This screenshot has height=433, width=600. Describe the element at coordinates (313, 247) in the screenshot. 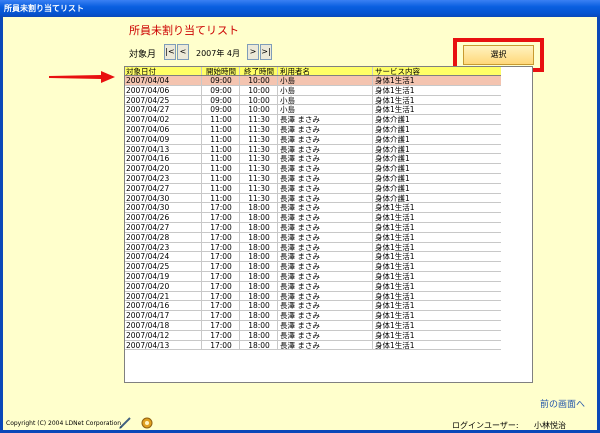

I see `table-row: 2007/04/23 17:00 18:00 長澤 まさみ 身体1生活1` at that location.